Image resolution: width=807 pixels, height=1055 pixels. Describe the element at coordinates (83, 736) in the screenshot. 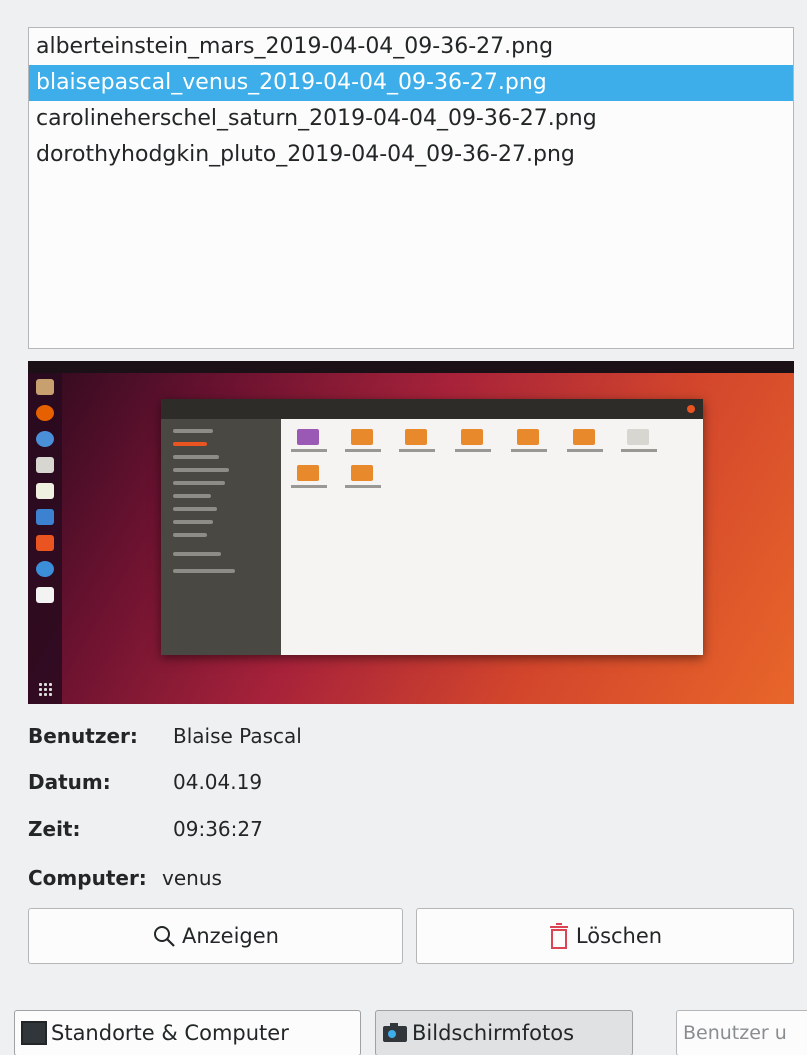

I see `user-label: Benutzer:` at that location.